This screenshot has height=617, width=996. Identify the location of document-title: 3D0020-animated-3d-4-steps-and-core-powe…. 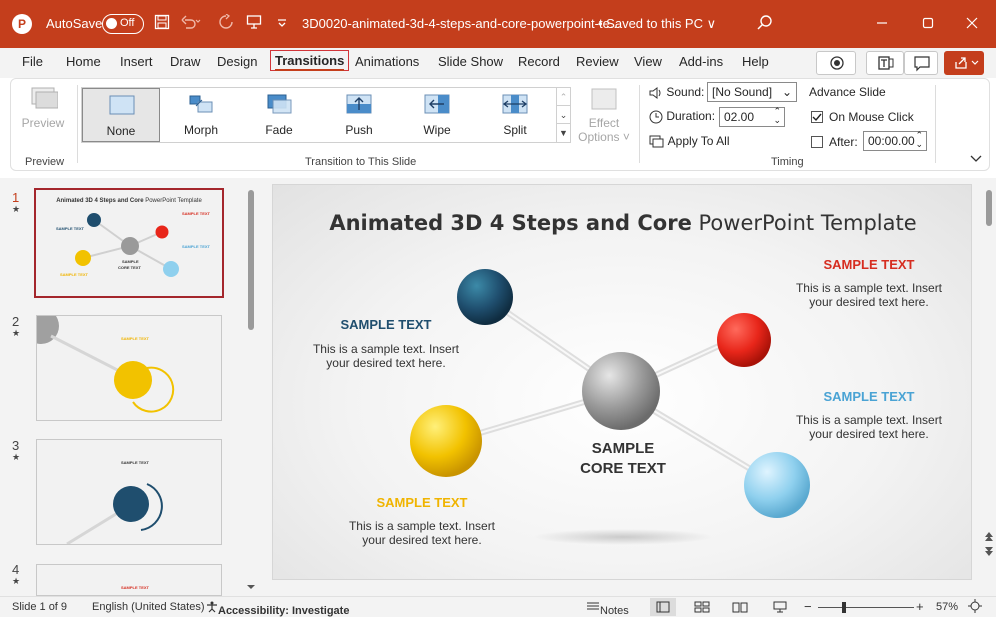
(461, 23).